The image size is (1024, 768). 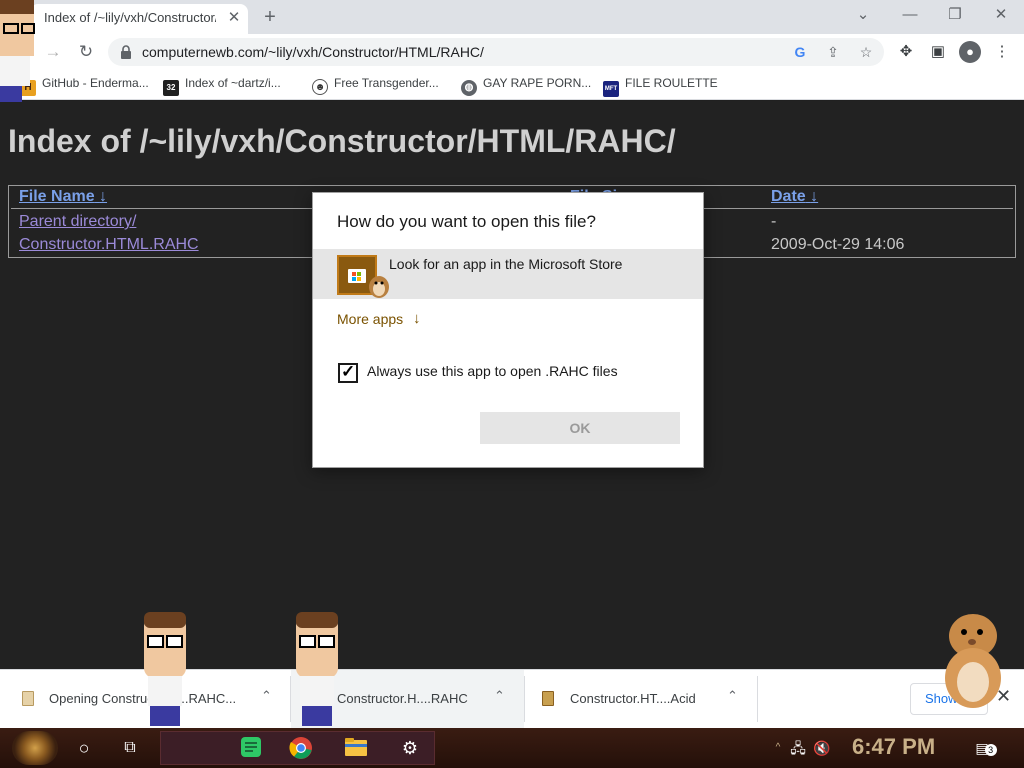 I want to click on notification-count: 3, so click(x=990, y=750).